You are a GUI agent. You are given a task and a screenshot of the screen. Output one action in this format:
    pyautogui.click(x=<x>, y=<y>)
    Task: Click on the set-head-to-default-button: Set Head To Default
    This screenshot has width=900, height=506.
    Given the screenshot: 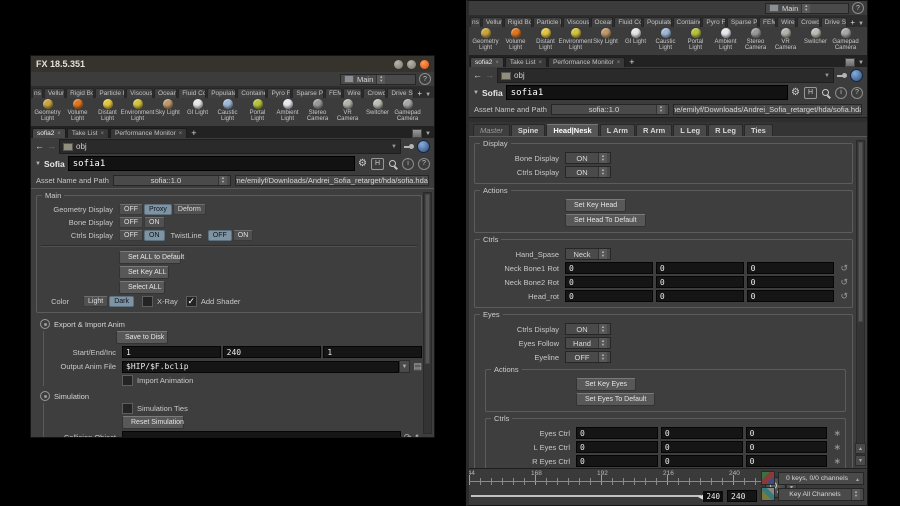 What is the action you would take?
    pyautogui.click(x=605, y=220)
    